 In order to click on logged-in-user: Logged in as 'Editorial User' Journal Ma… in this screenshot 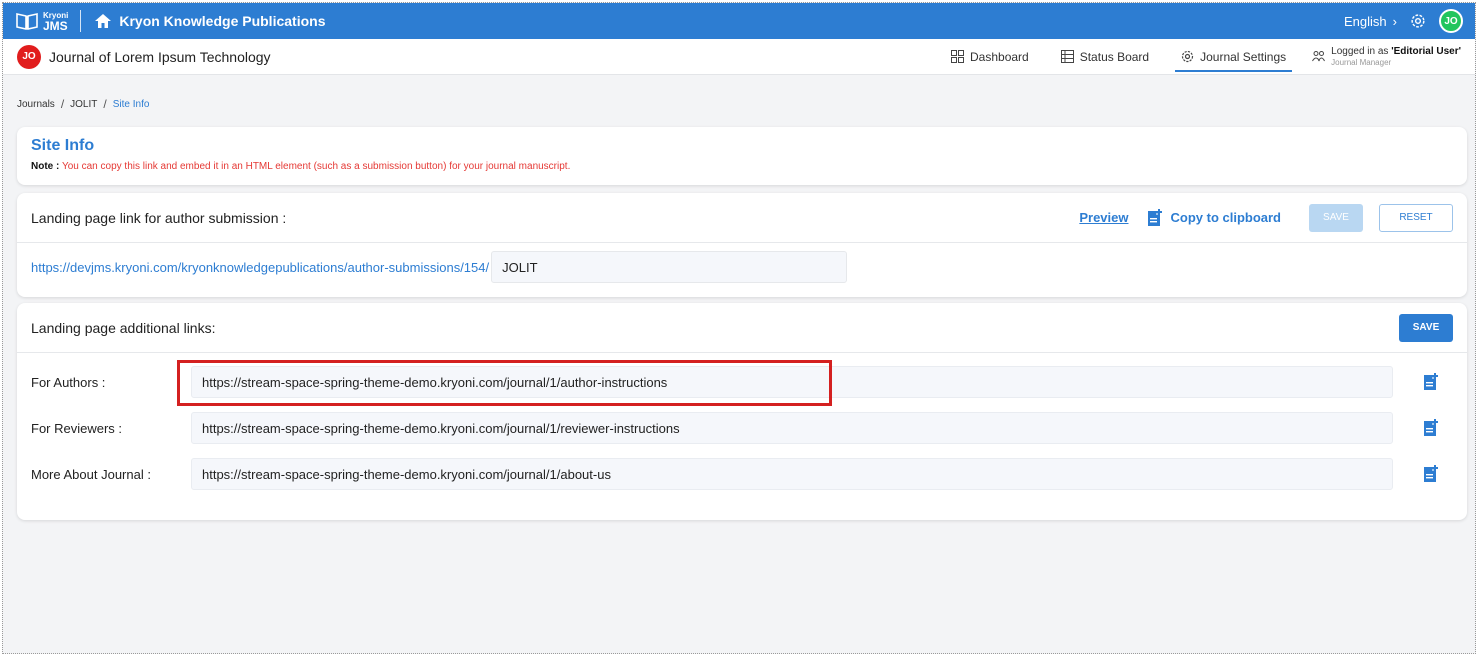, I will do `click(1381, 57)`.